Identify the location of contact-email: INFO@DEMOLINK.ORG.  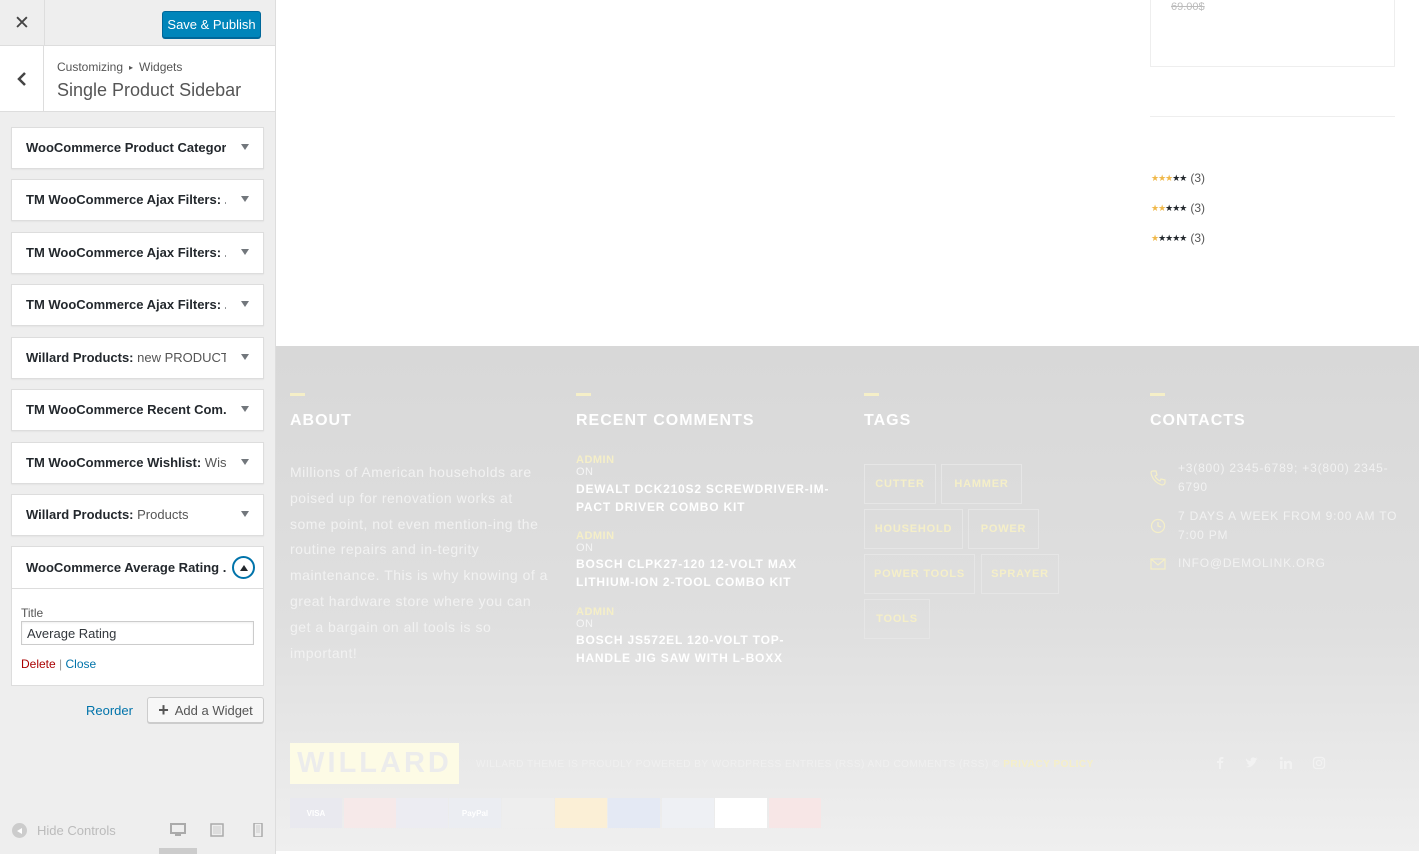
(1298, 563).